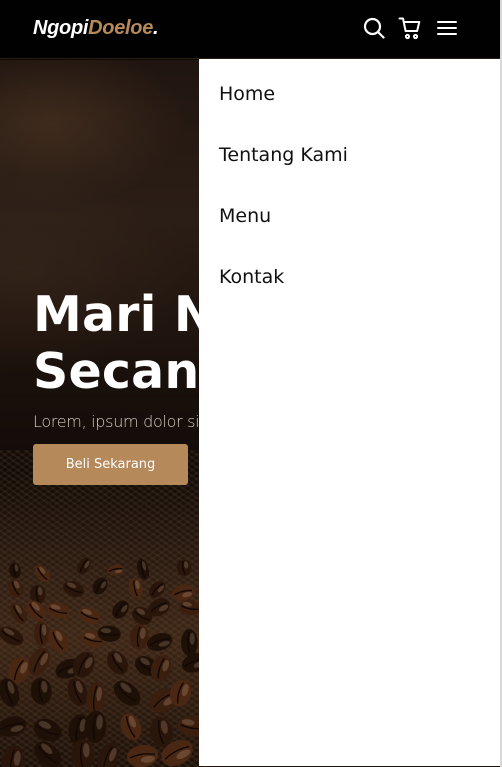 Image resolution: width=502 pixels, height=767 pixels. What do you see at coordinates (251, 29) in the screenshot?
I see `navbar: NgopiDoeloe.` at bounding box center [251, 29].